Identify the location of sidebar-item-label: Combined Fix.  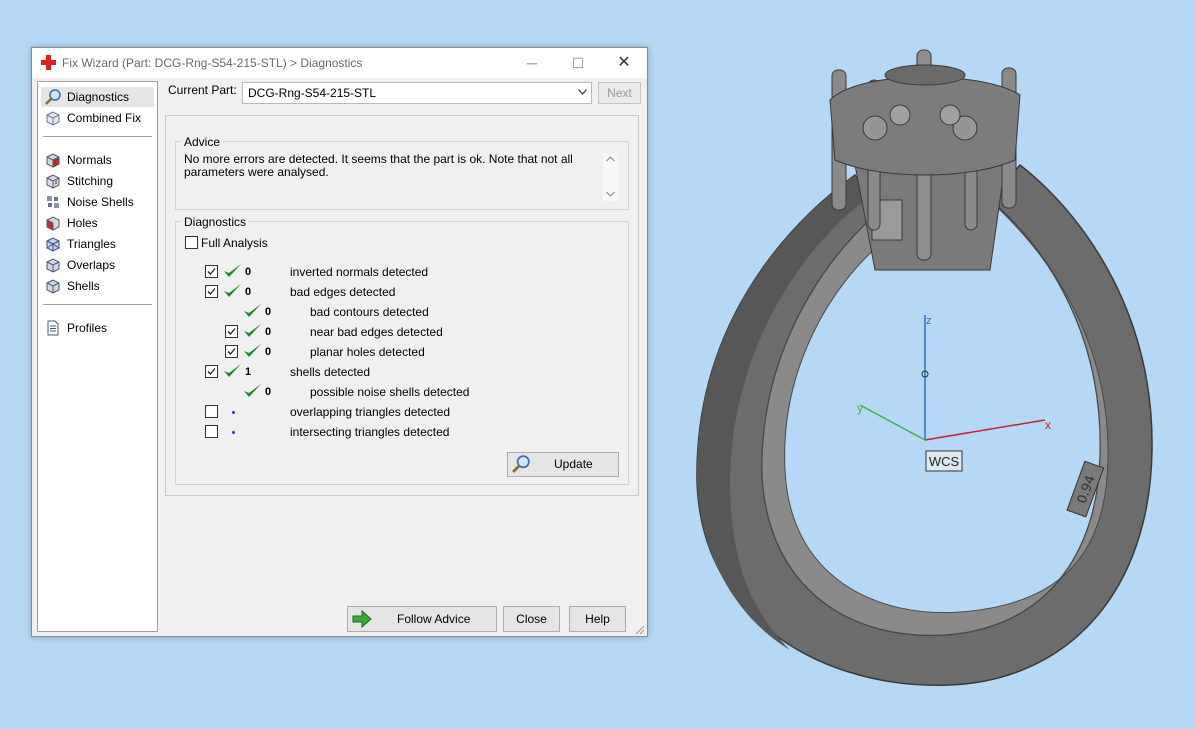
(104, 118).